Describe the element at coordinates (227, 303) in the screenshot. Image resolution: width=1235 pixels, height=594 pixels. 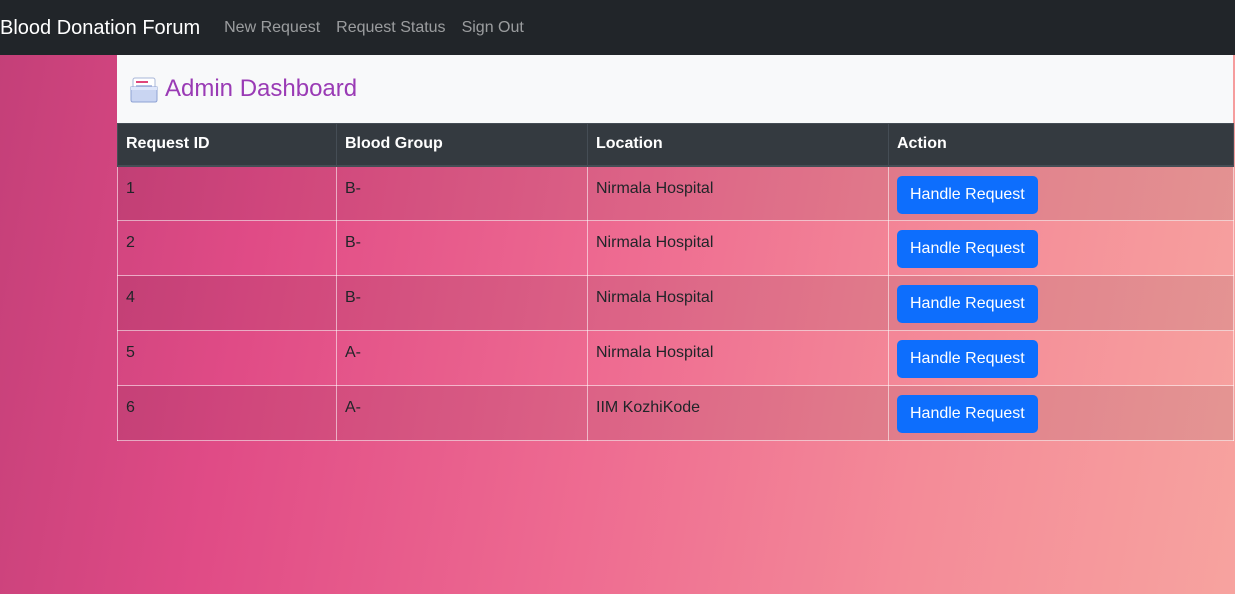
I see `cell-request-id: 4` at that location.